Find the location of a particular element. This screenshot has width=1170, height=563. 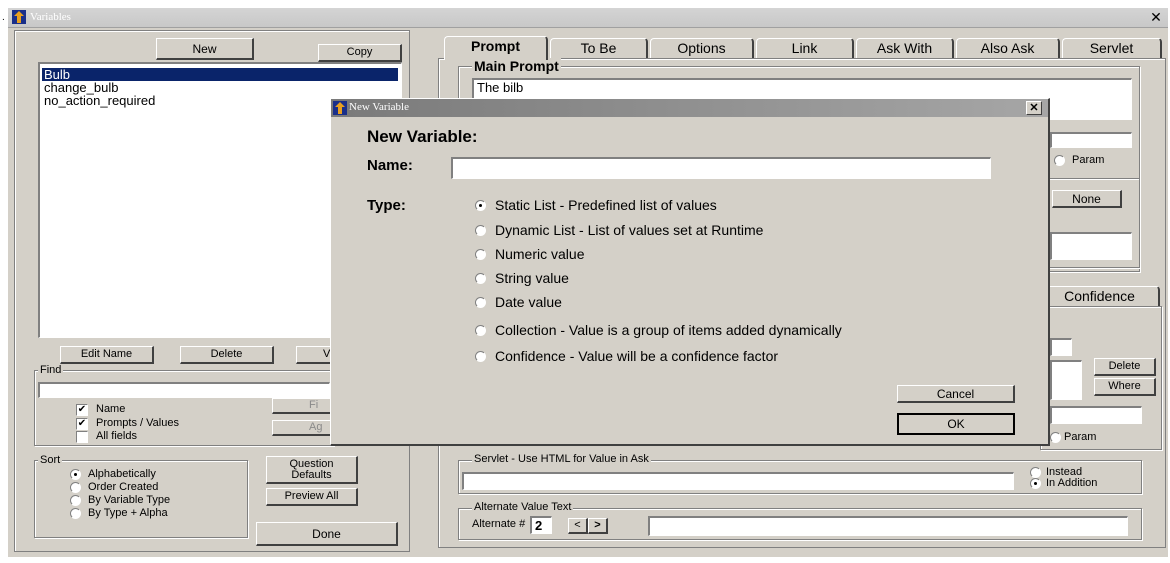

sort-label: Sort is located at coordinates (50, 460).